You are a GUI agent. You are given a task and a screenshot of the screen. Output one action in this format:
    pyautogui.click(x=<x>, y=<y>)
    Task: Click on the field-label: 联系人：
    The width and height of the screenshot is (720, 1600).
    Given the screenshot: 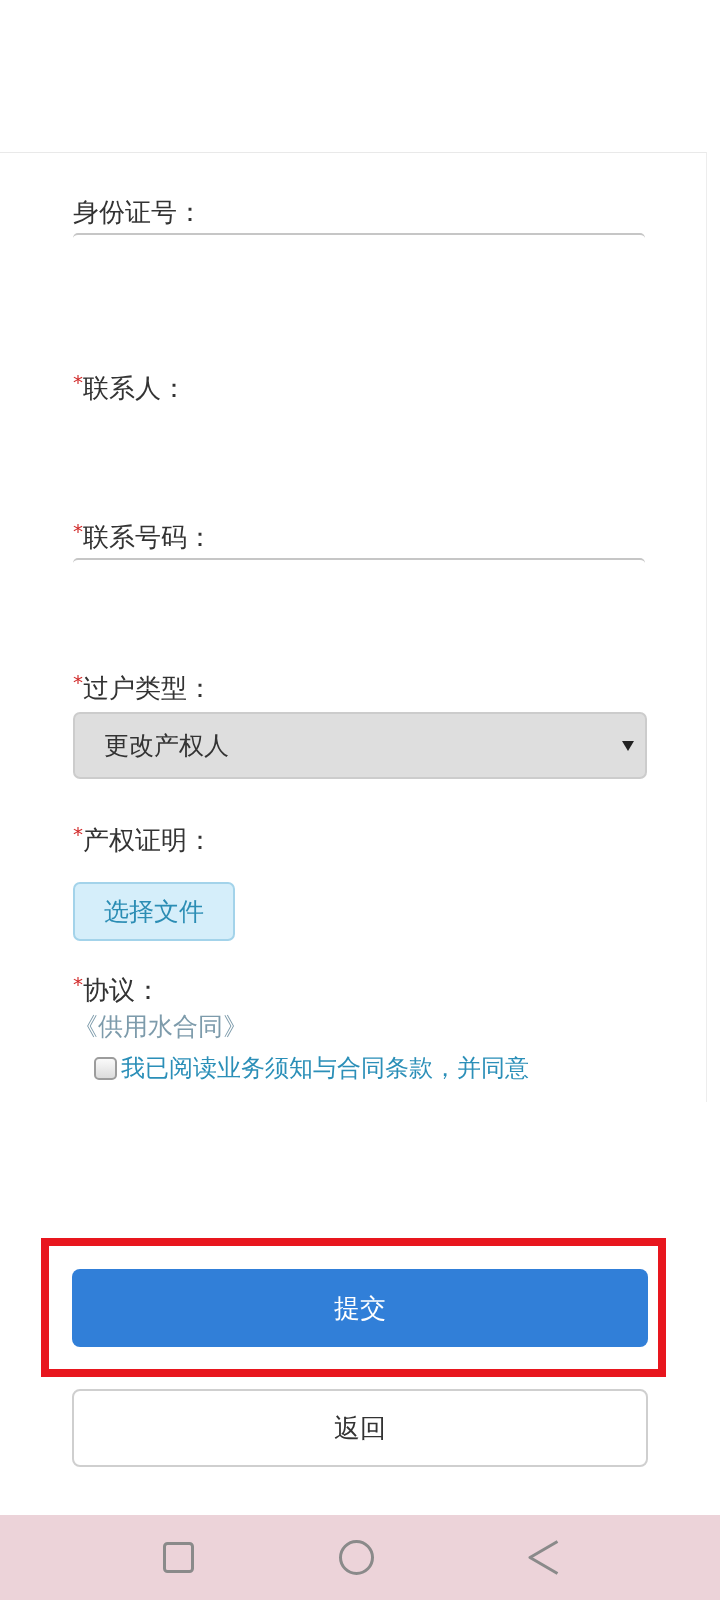 What is the action you would take?
    pyautogui.click(x=135, y=388)
    